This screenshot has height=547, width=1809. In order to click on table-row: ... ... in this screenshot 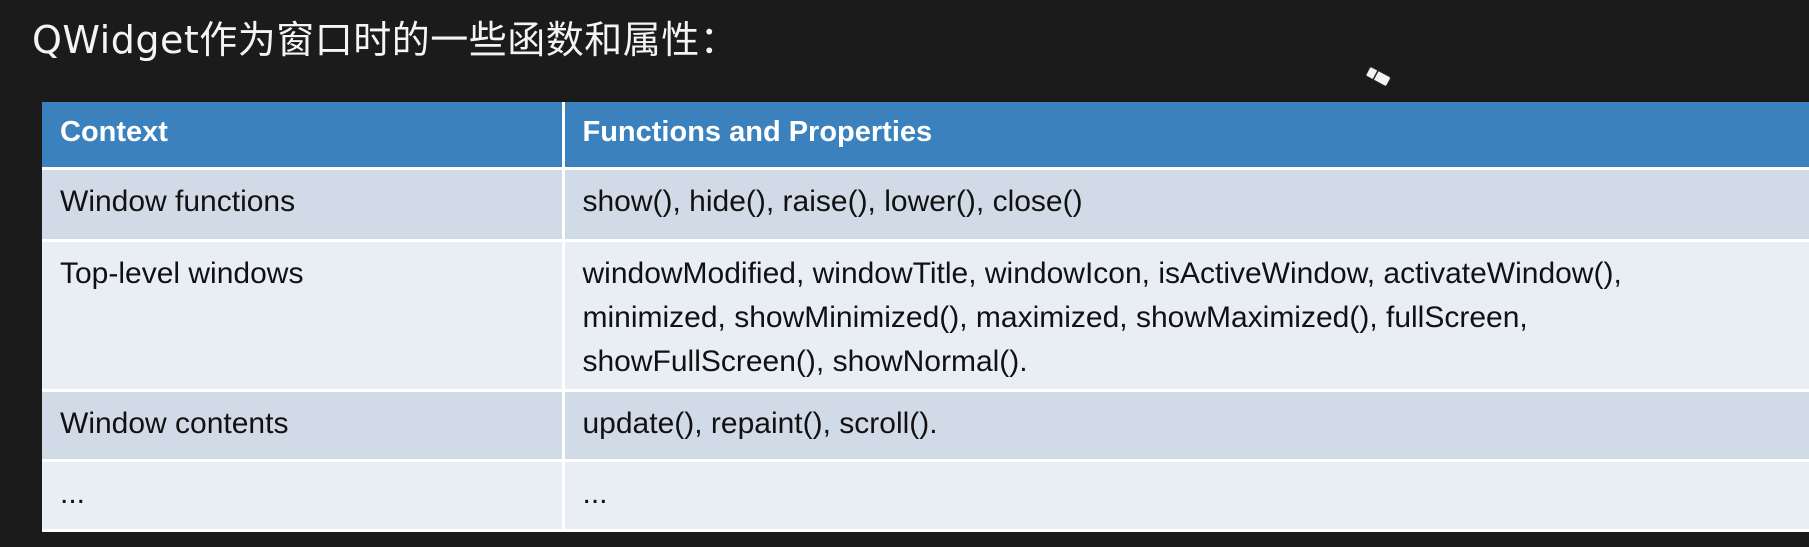, I will do `click(925, 496)`.